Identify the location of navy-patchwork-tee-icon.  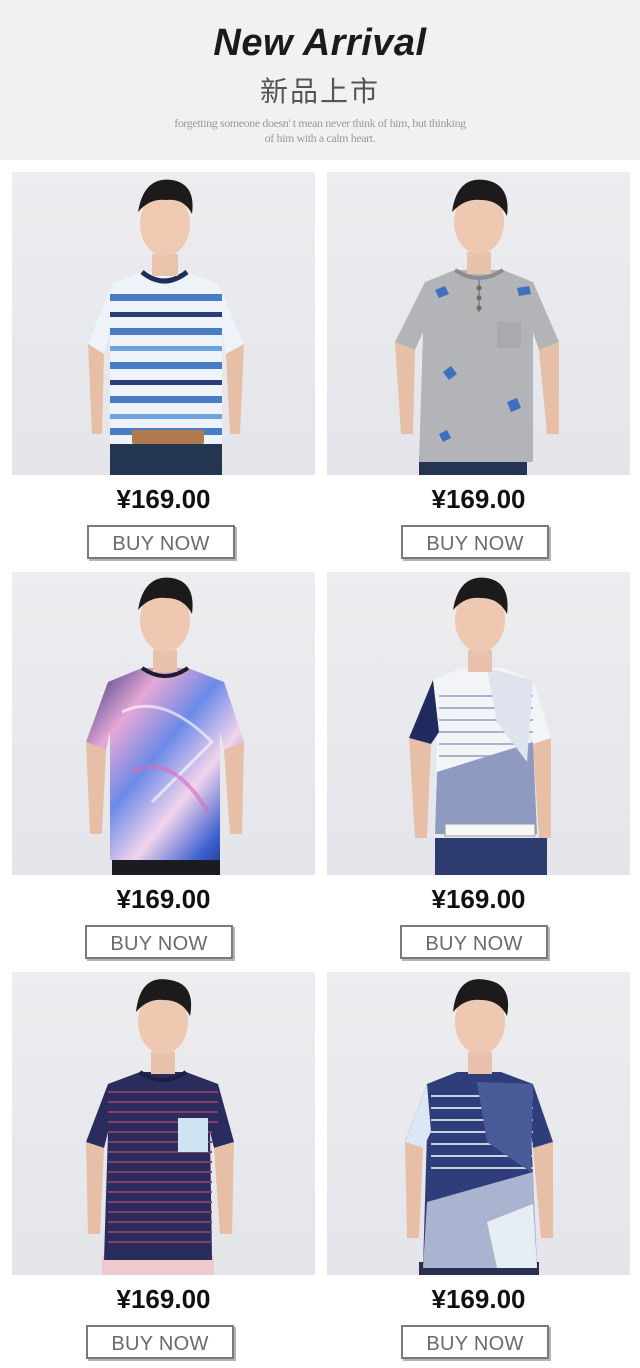
(479, 1127).